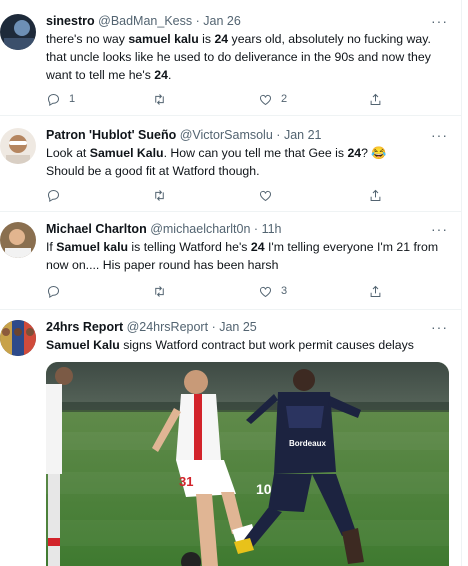 This screenshot has height=566, width=468. Describe the element at coordinates (206, 39) in the screenshot. I see `text-segment: is` at that location.